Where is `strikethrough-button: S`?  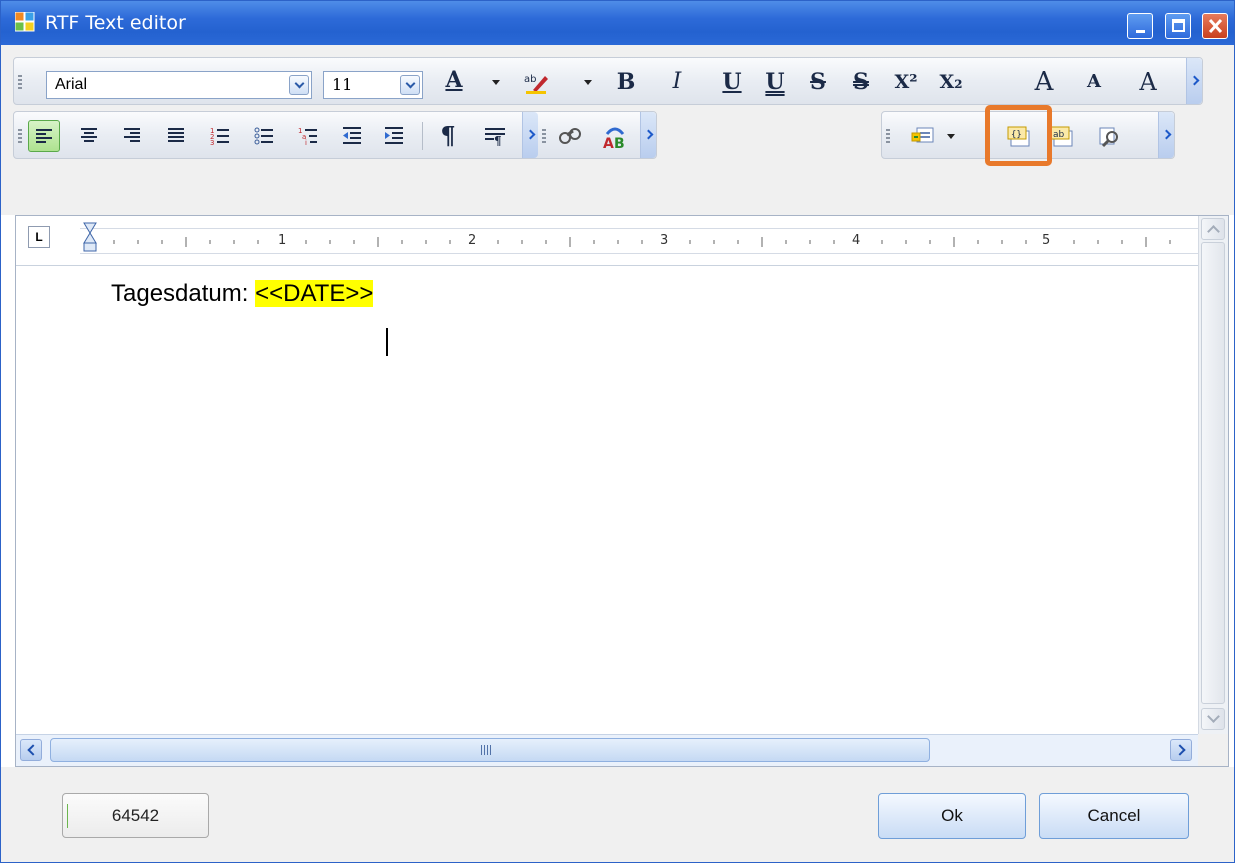 strikethrough-button: S is located at coordinates (818, 82).